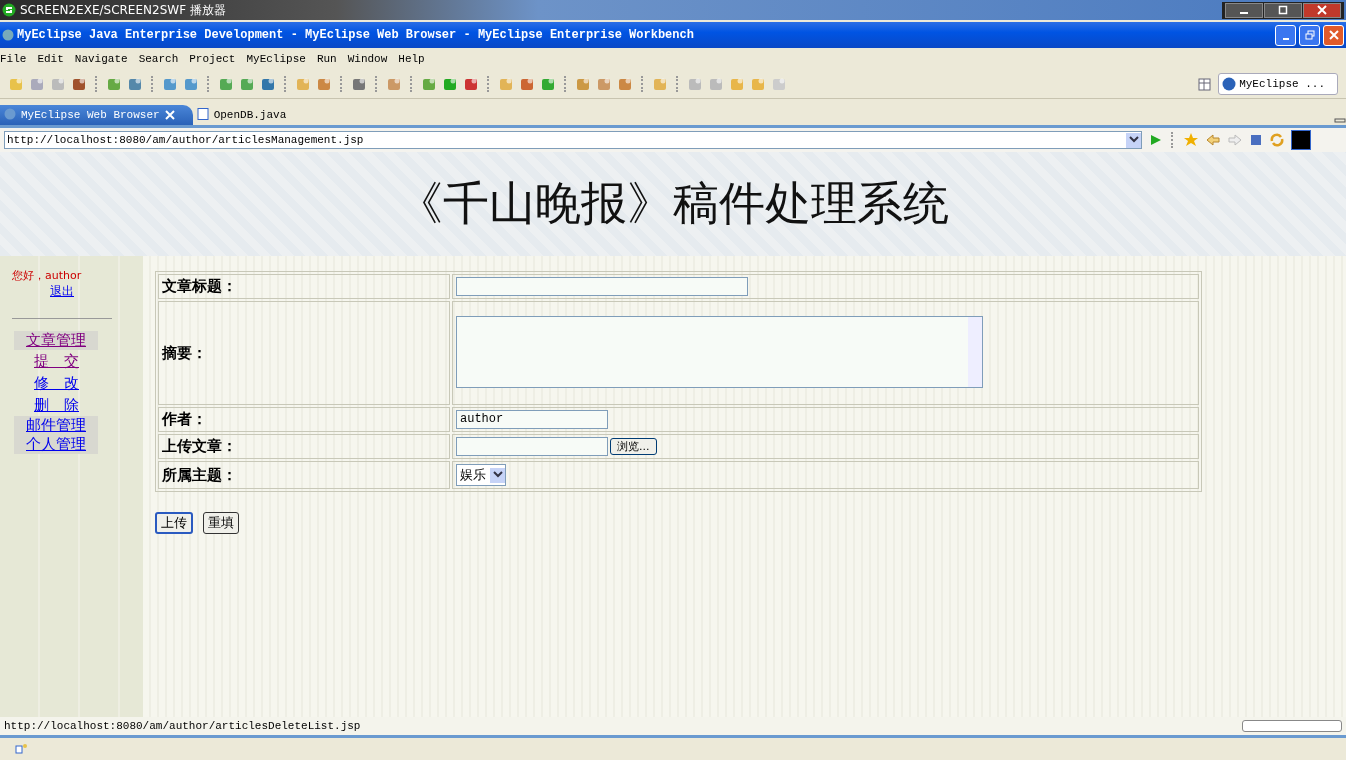  Describe the element at coordinates (304, 475) in the screenshot. I see `form-label: 所属主题：` at that location.